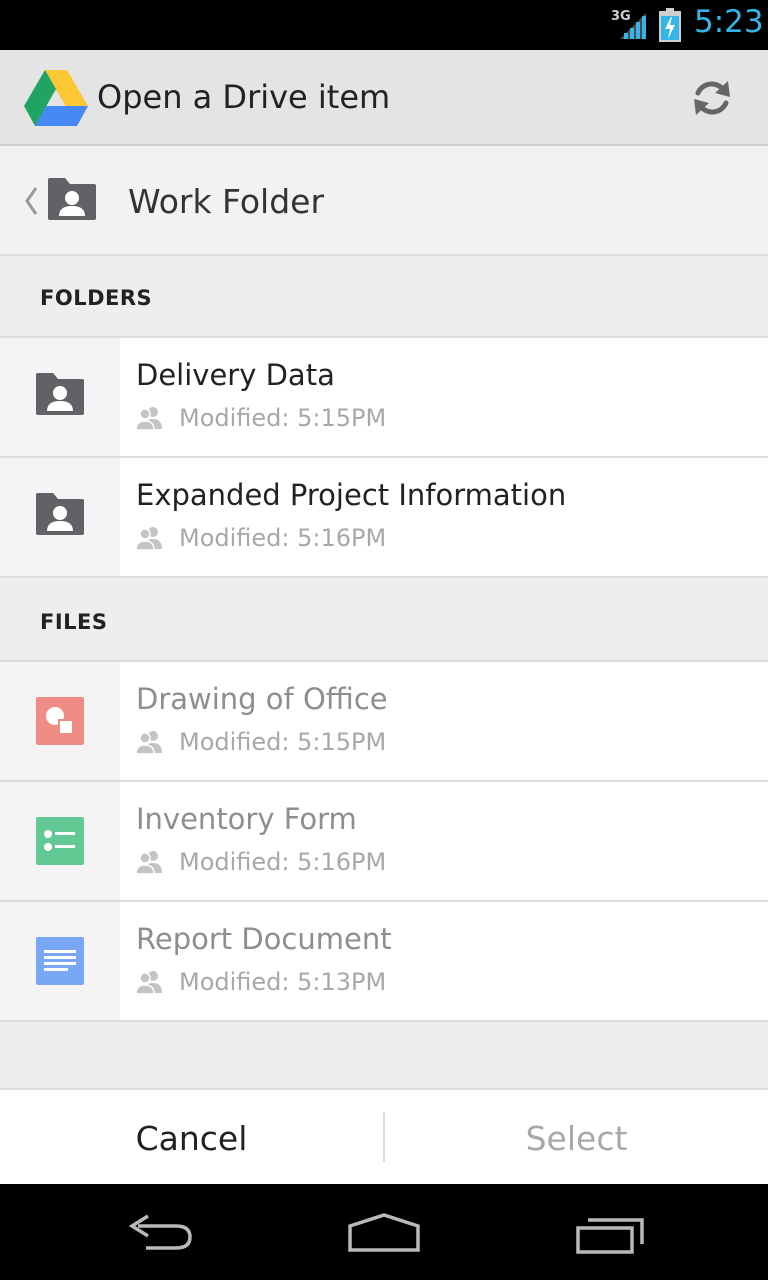  Describe the element at coordinates (384, 297) in the screenshot. I see `section-header-folders: FOLDERS` at that location.